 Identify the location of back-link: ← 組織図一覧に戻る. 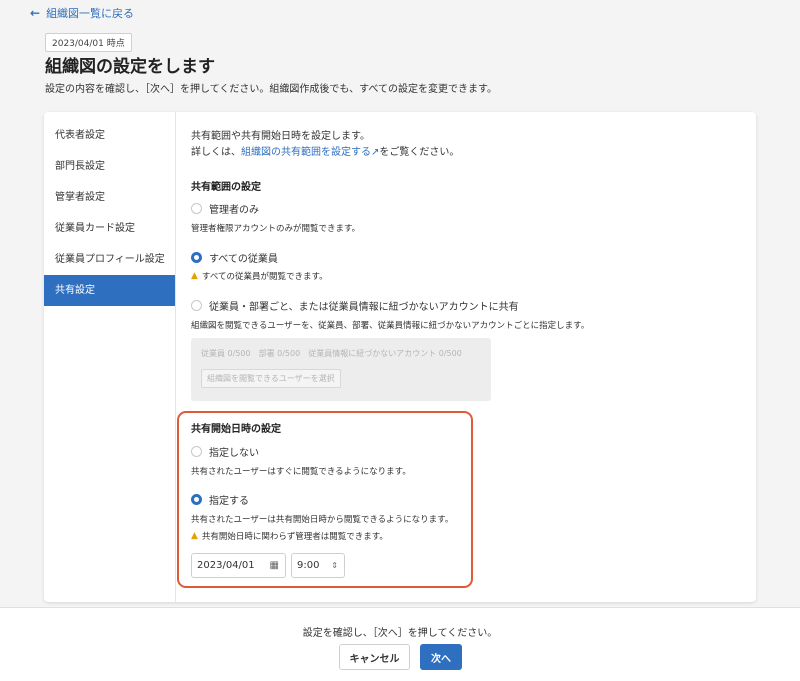
(82, 13).